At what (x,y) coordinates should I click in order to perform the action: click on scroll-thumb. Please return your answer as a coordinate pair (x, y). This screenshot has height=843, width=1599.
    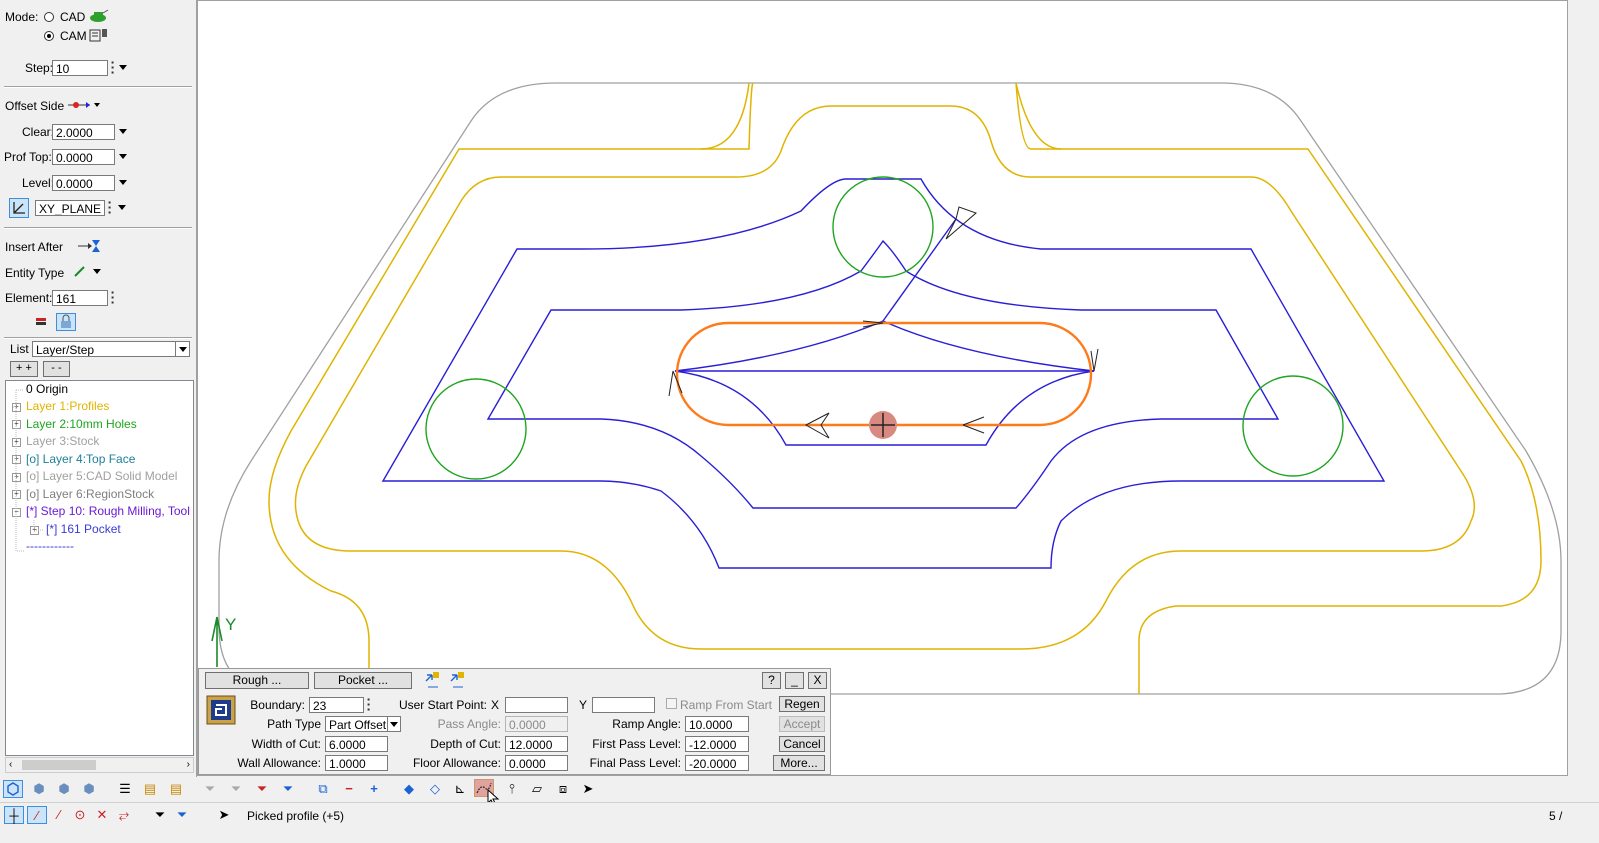
    Looking at the image, I should click on (59, 765).